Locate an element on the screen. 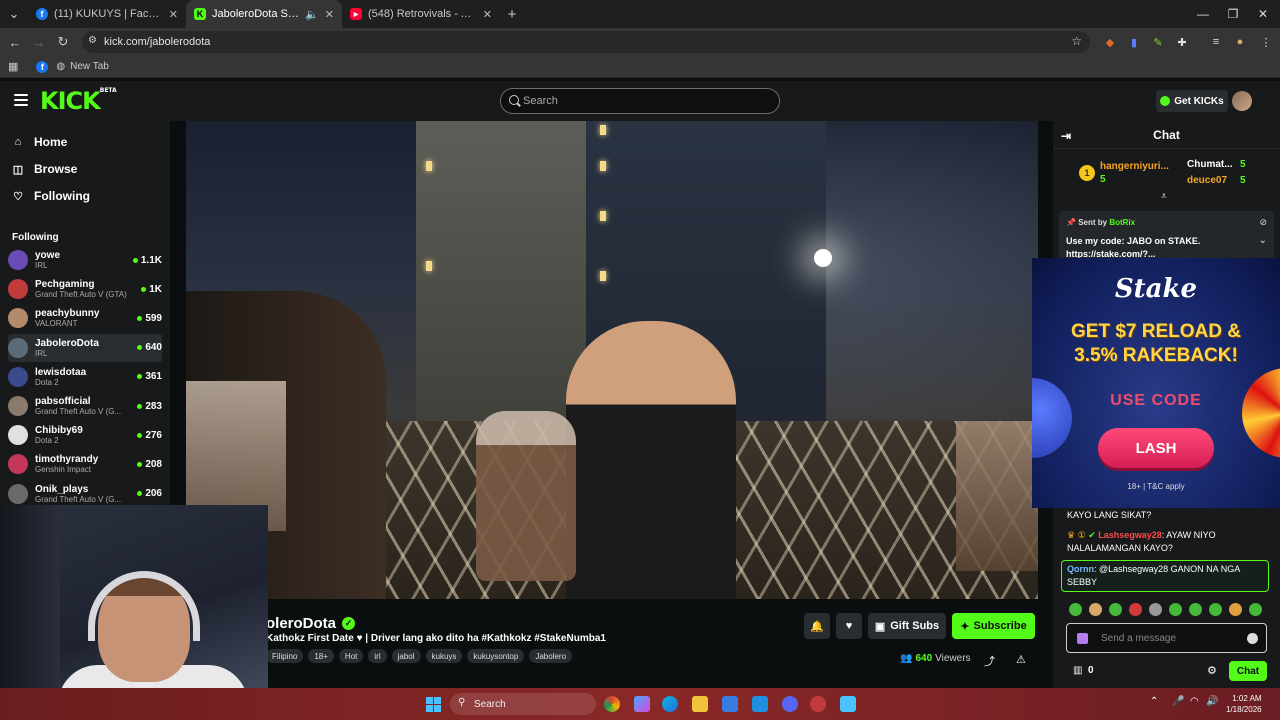 The width and height of the screenshot is (1280, 720). following-channel-item: pabsofficial Grand Theft Auto V (G... 283 is located at coordinates (85, 406).